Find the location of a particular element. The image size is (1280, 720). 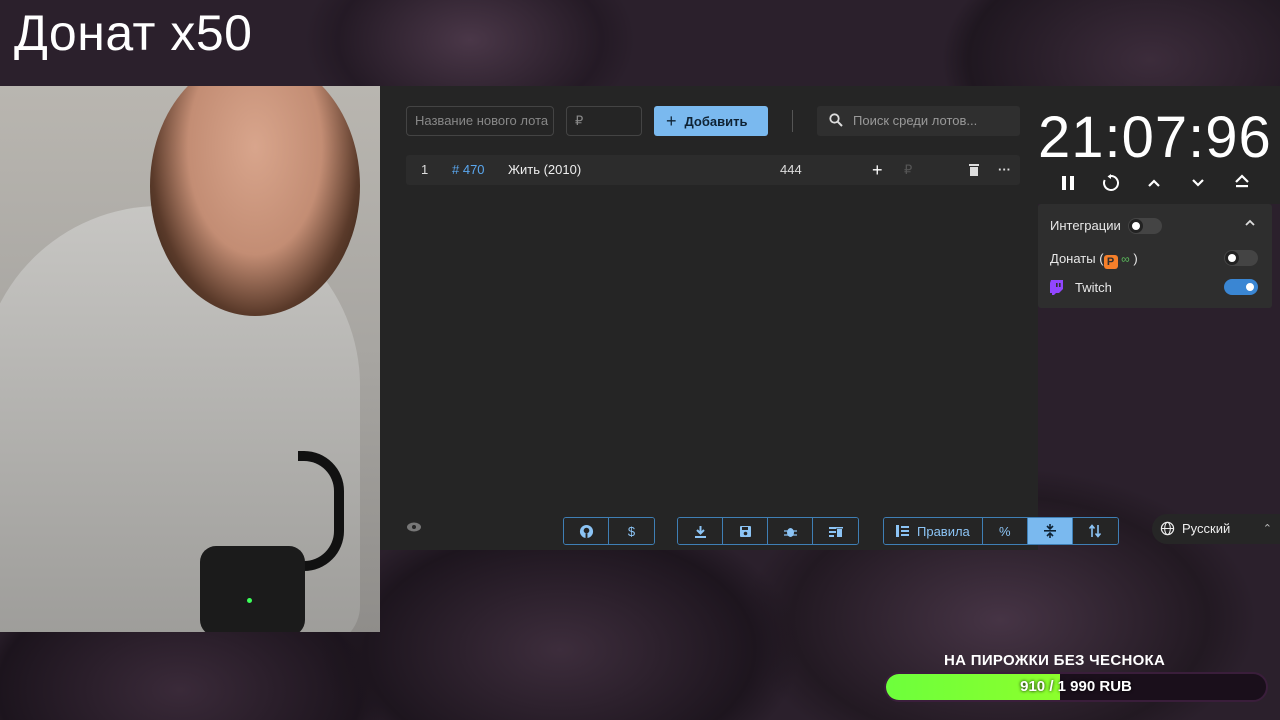

language-select: Русский ⌃ is located at coordinates (1216, 529).